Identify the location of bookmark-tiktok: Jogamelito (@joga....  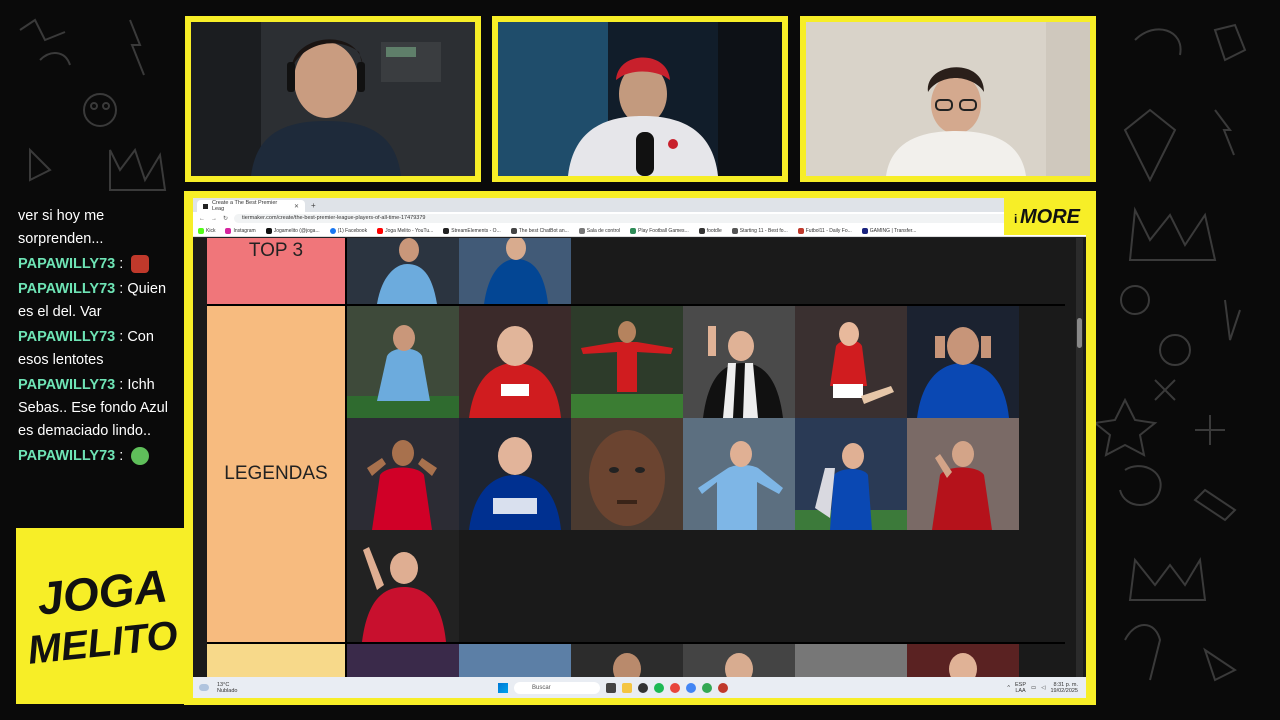
(292, 230).